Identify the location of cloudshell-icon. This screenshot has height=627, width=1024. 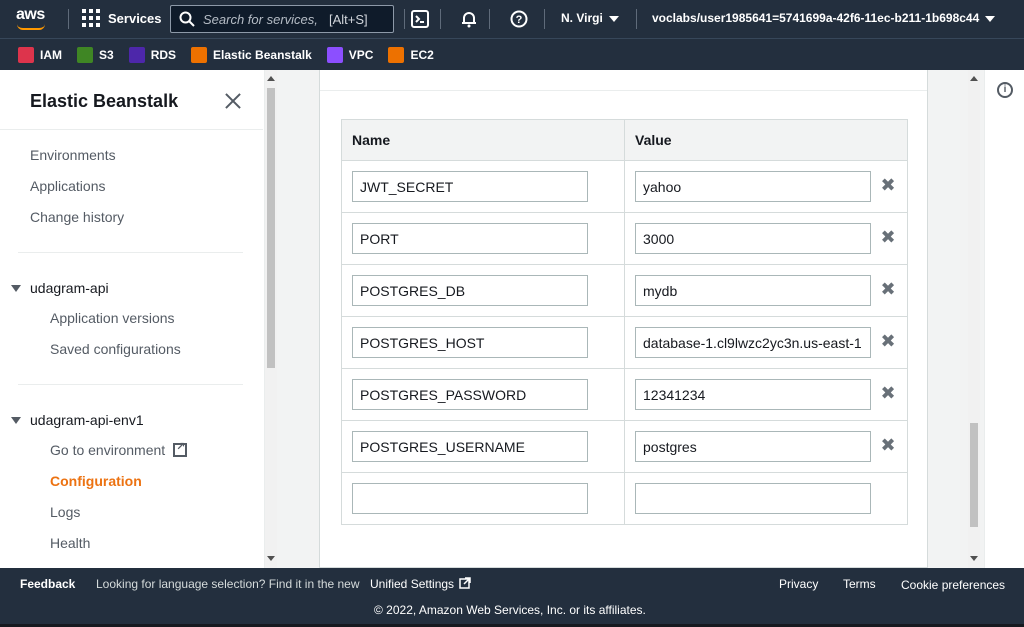
(420, 19).